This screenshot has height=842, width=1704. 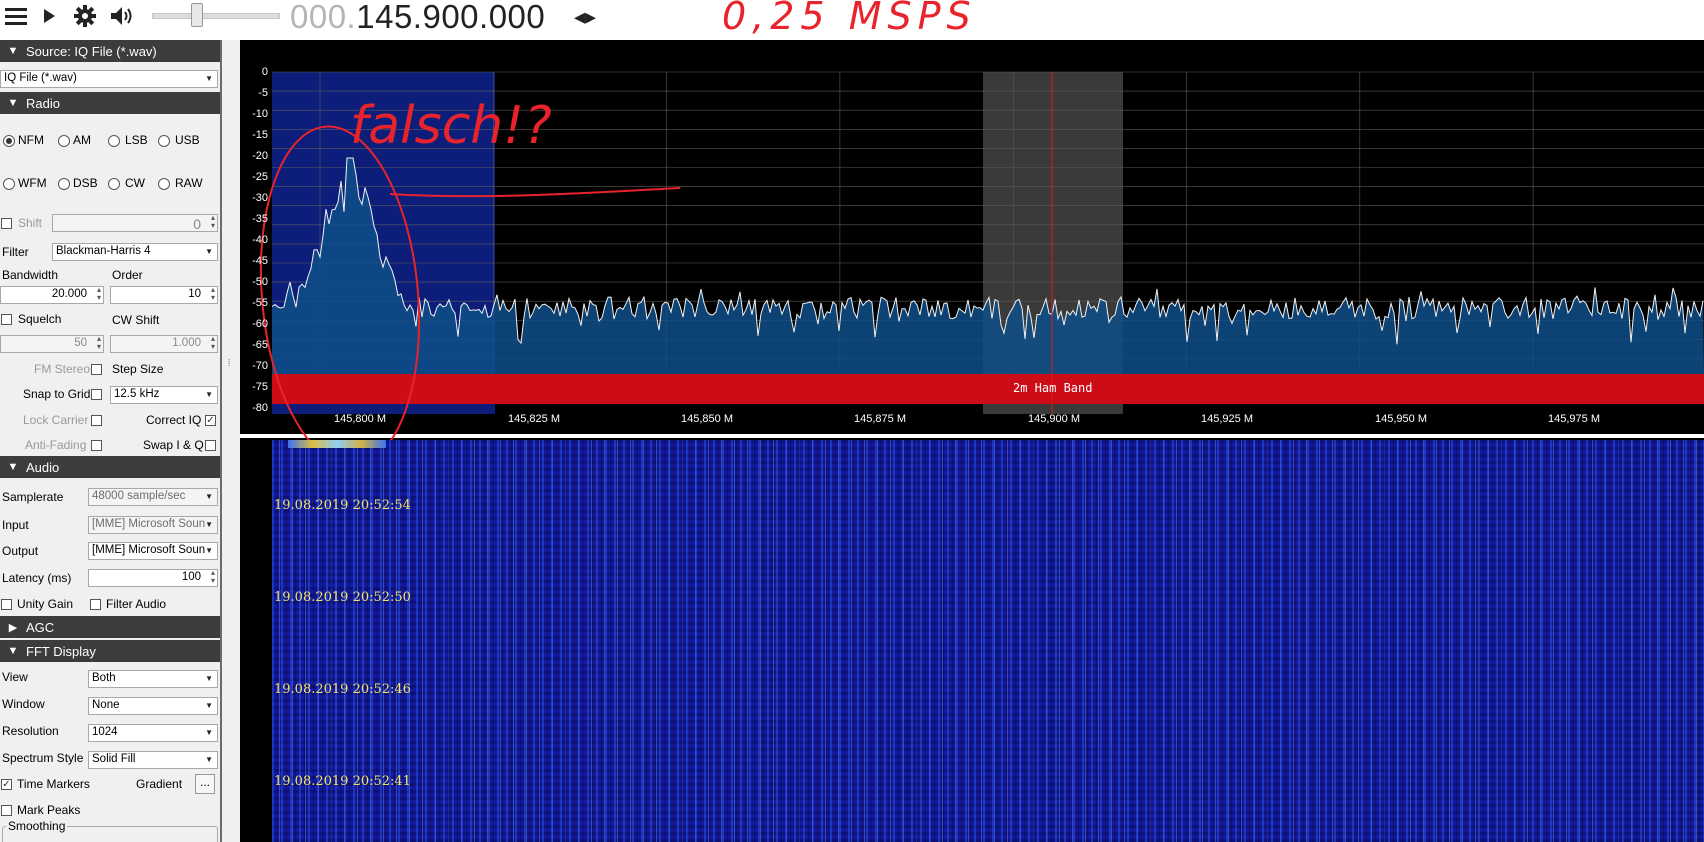 I want to click on mode-nfm-label: NFM, so click(x=31, y=140).